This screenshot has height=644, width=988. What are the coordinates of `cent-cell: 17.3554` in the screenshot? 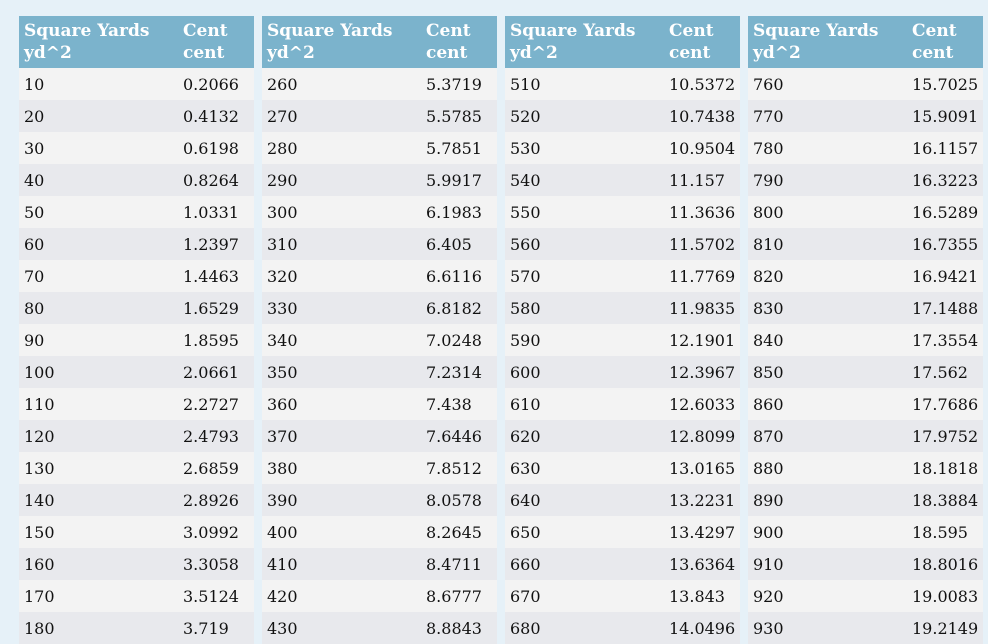 It's located at (945, 340).